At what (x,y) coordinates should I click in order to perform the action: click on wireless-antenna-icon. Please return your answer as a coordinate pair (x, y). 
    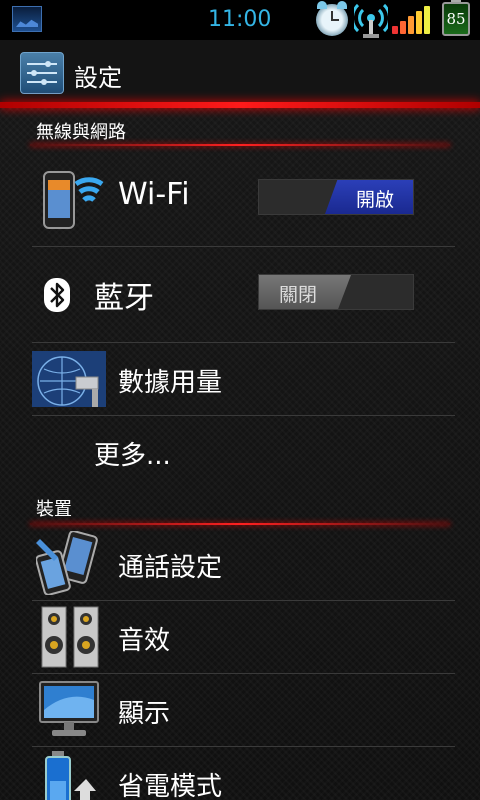
    Looking at the image, I should click on (371, 20).